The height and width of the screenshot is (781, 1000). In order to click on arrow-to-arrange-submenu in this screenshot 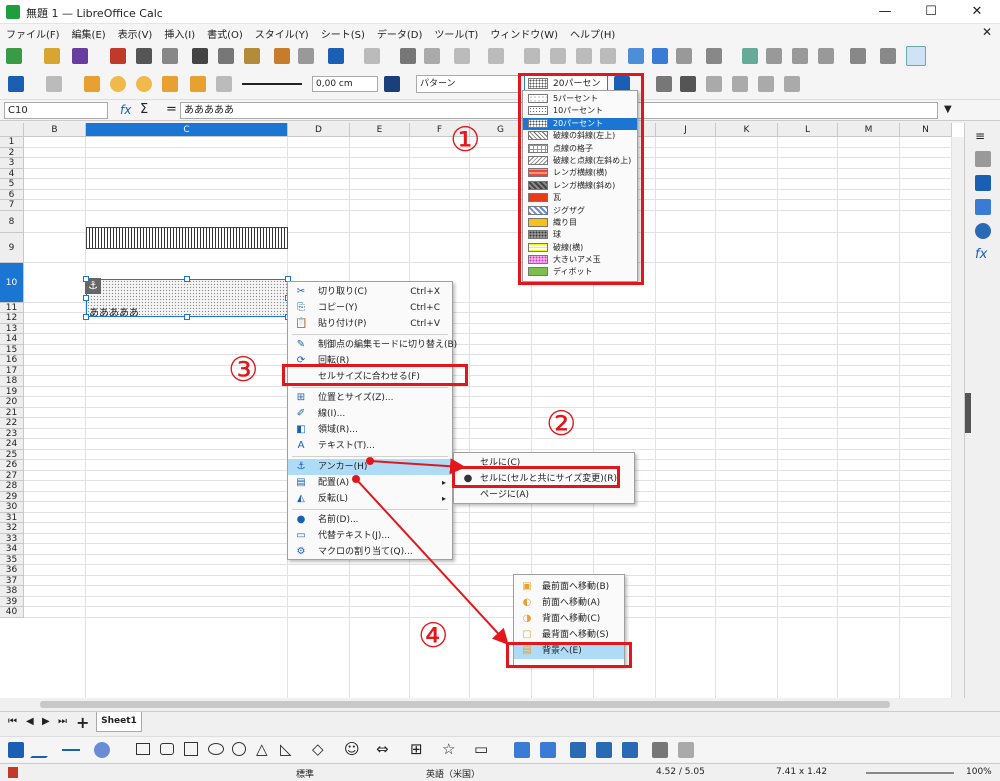, I will do `click(432, 561)`.